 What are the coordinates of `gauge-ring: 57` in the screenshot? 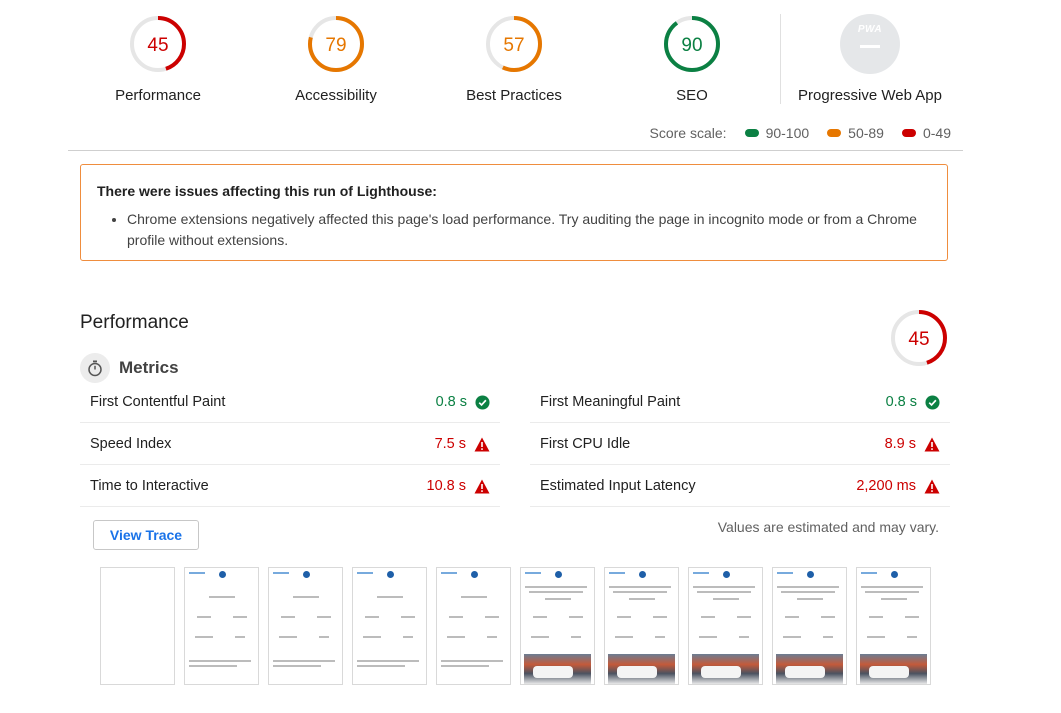 It's located at (514, 44).